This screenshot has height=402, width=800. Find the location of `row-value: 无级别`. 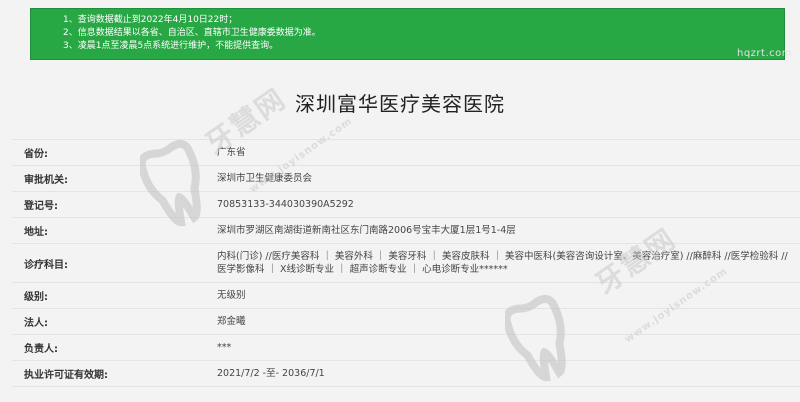

row-value: 无级别 is located at coordinates (231, 295).